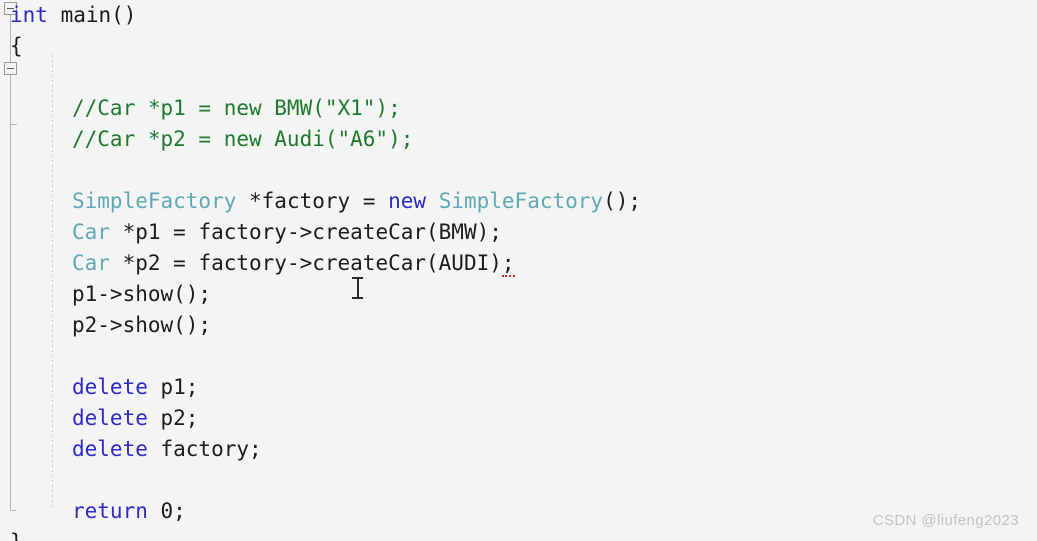 The width and height of the screenshot is (1037, 541). What do you see at coordinates (945, 520) in the screenshot?
I see `watermark: CSDN @liufeng2023` at bounding box center [945, 520].